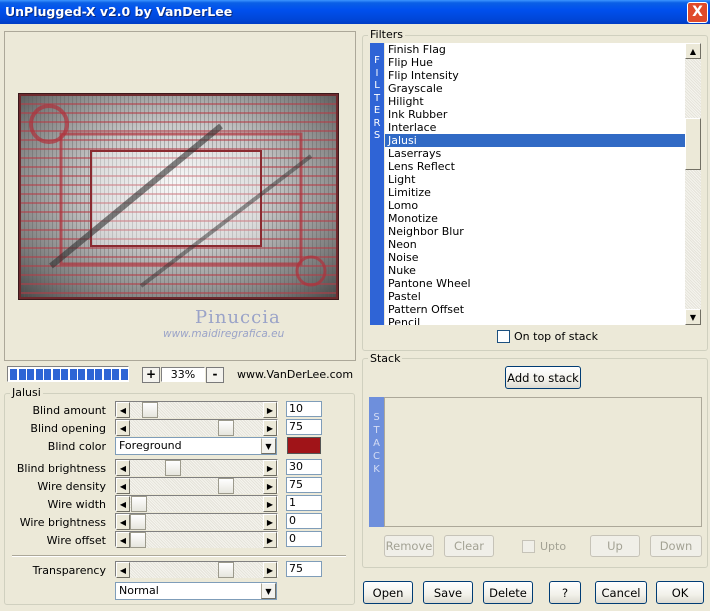  I want to click on help-button: ?, so click(565, 592).